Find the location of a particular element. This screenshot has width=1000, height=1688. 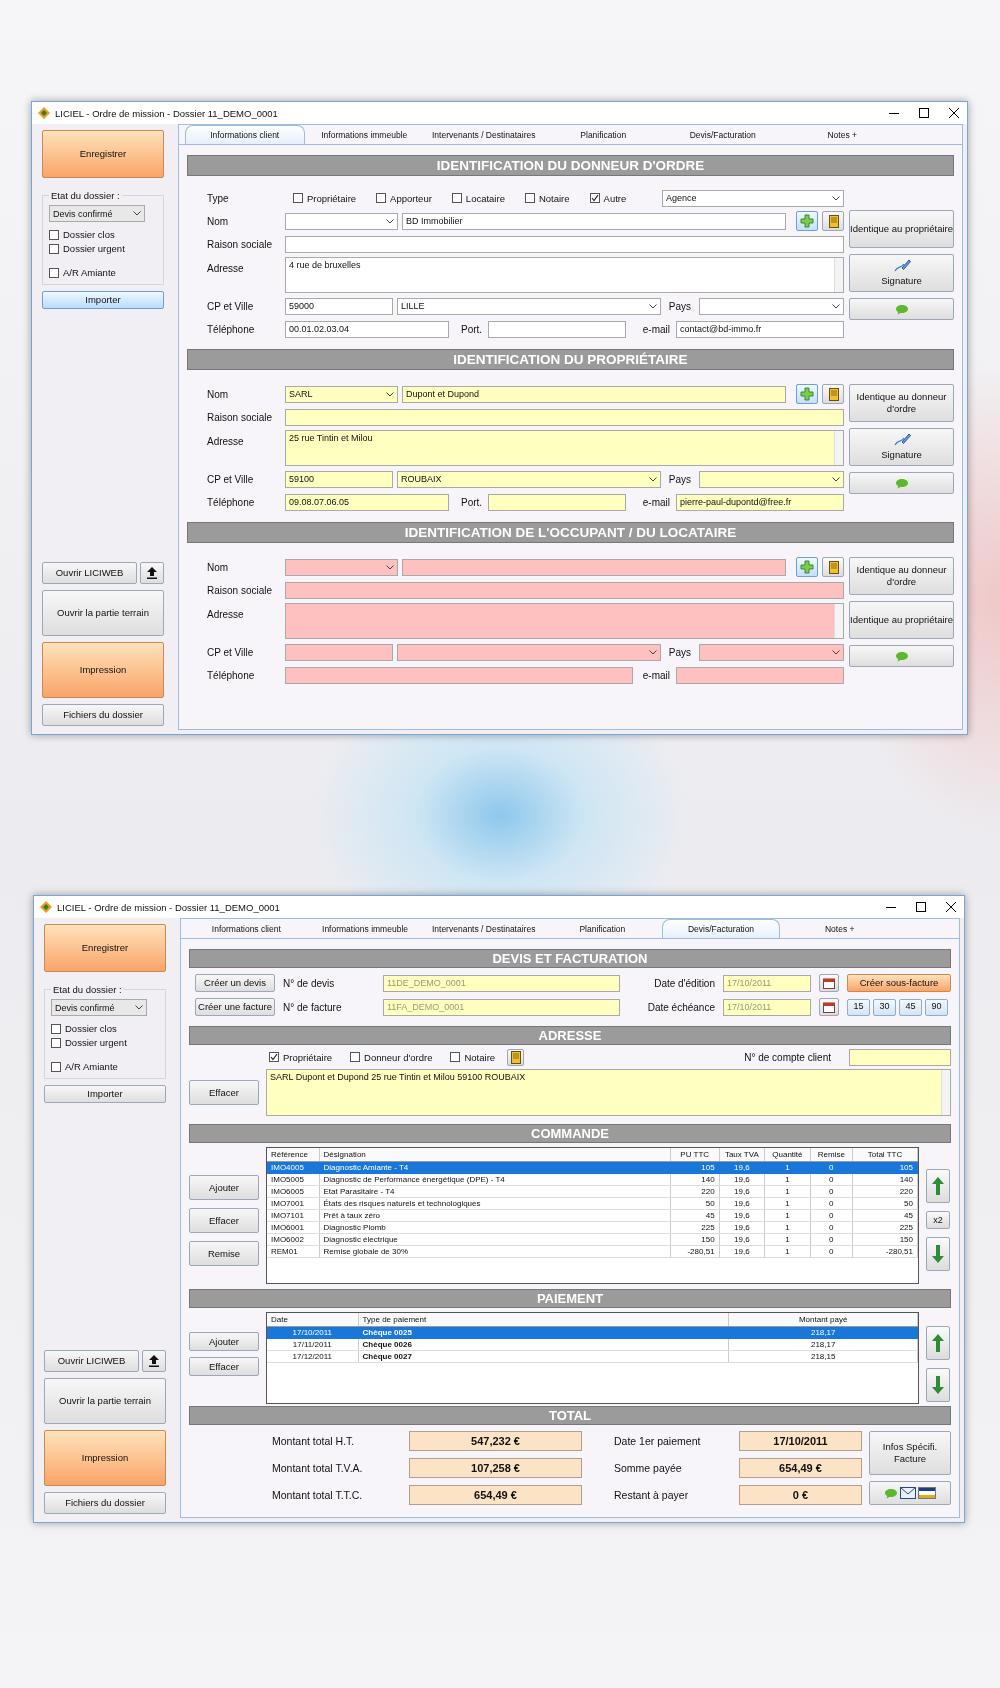

sub-invoice-button: Créer sous-facture is located at coordinates (899, 983).